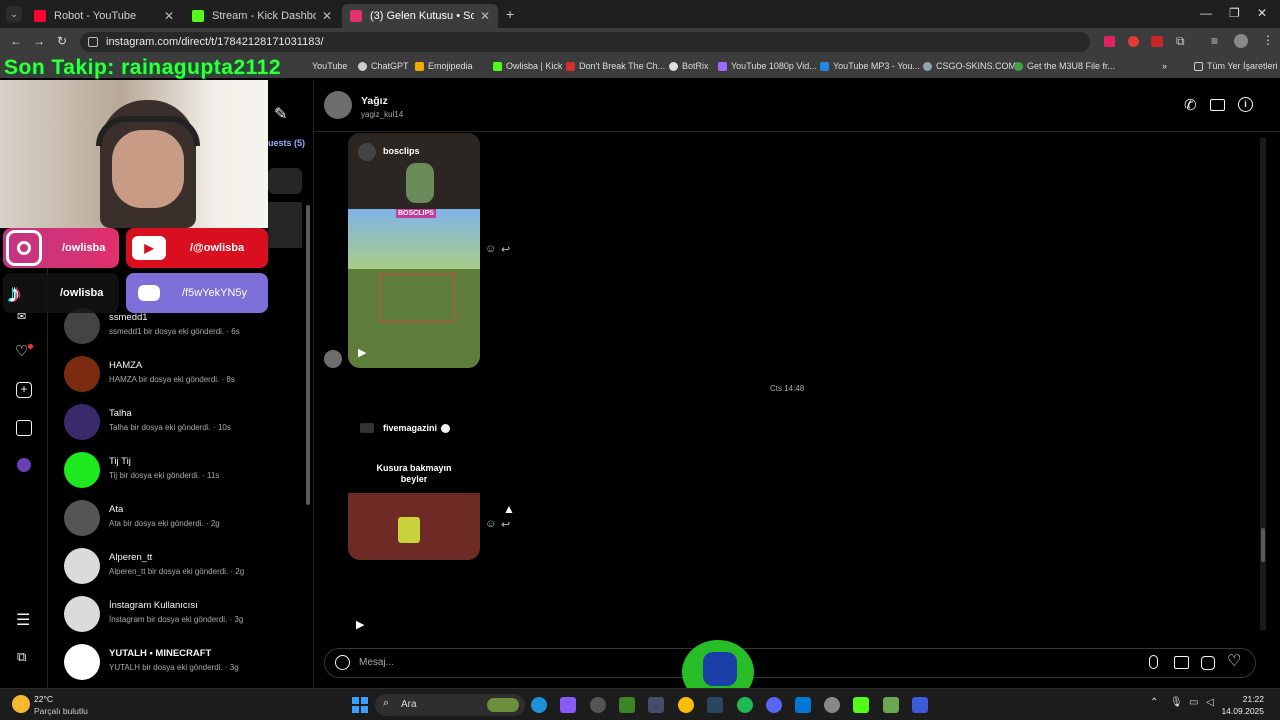 The image size is (1280, 720). I want to click on reel-icon: ▶, so click(360, 624).